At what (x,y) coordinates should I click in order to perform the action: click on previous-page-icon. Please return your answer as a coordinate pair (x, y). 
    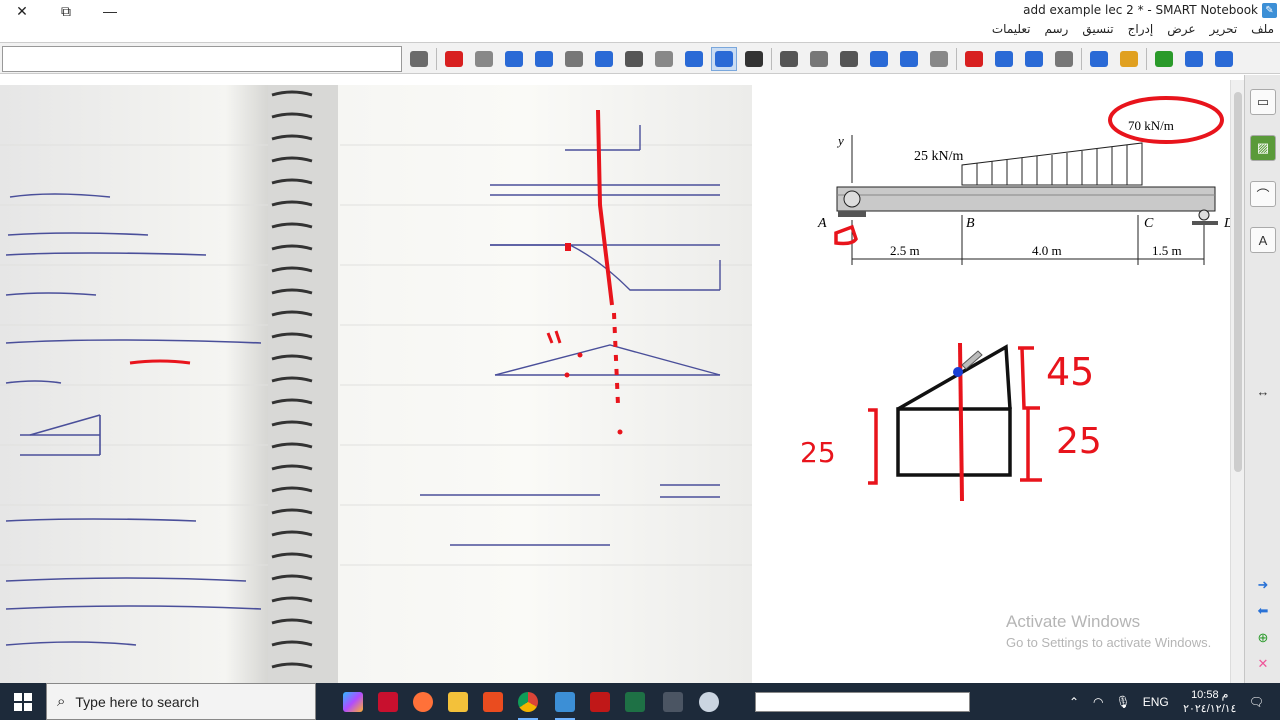
    Looking at the image, I should click on (1194, 59).